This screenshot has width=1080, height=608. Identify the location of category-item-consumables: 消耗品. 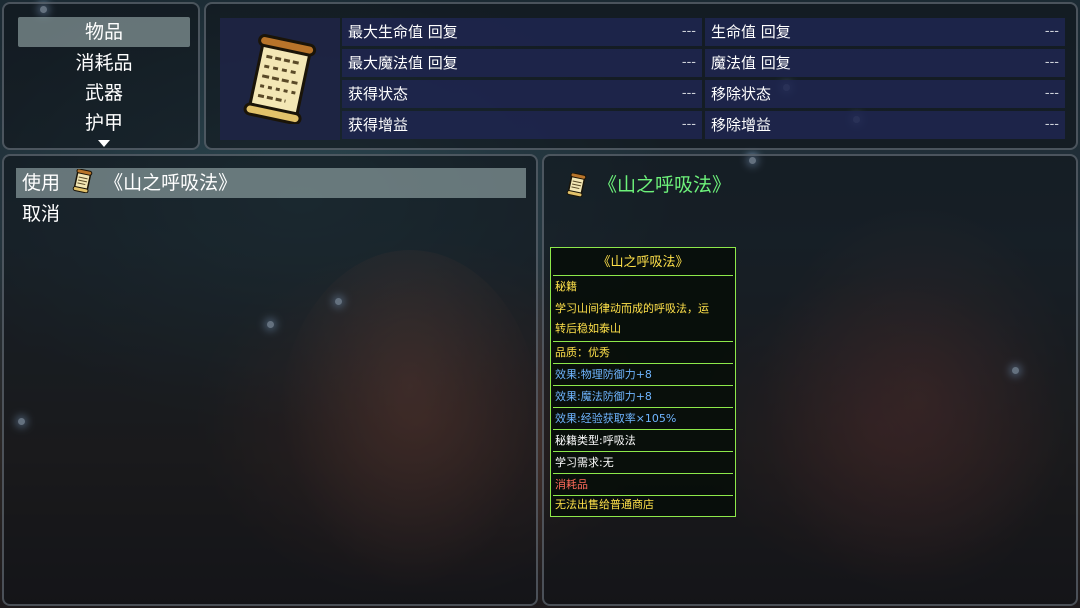
(104, 63).